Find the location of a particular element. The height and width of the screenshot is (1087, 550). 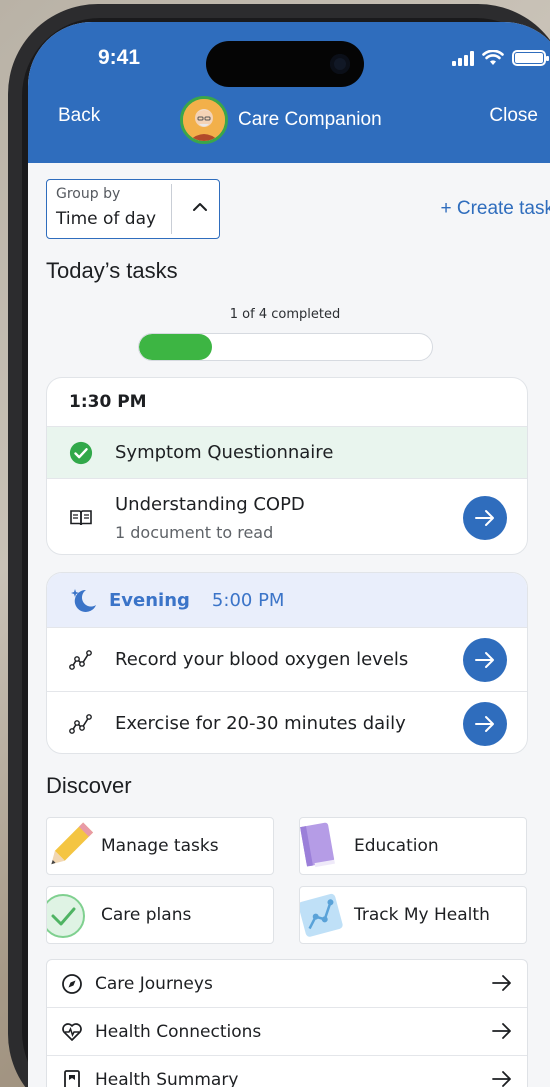

chevron-up-icon is located at coordinates (200, 207).